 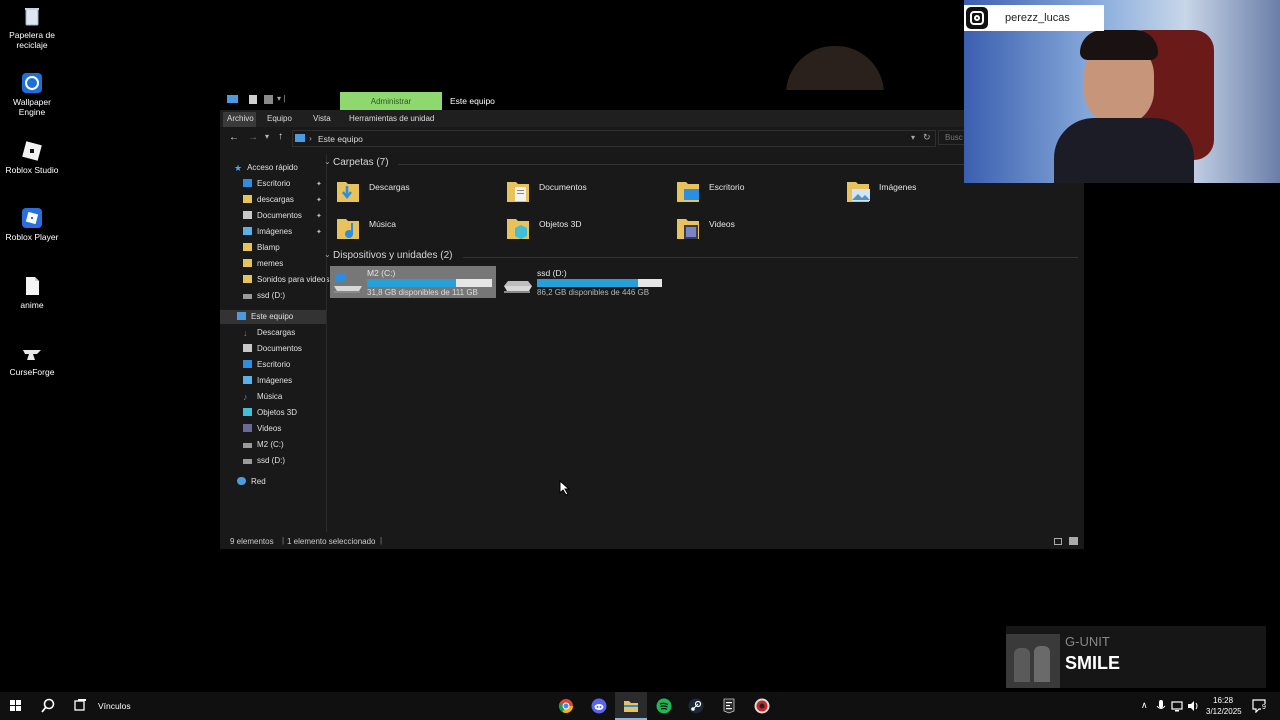 What do you see at coordinates (1073, 541) in the screenshot?
I see `large-icons-view-icon` at bounding box center [1073, 541].